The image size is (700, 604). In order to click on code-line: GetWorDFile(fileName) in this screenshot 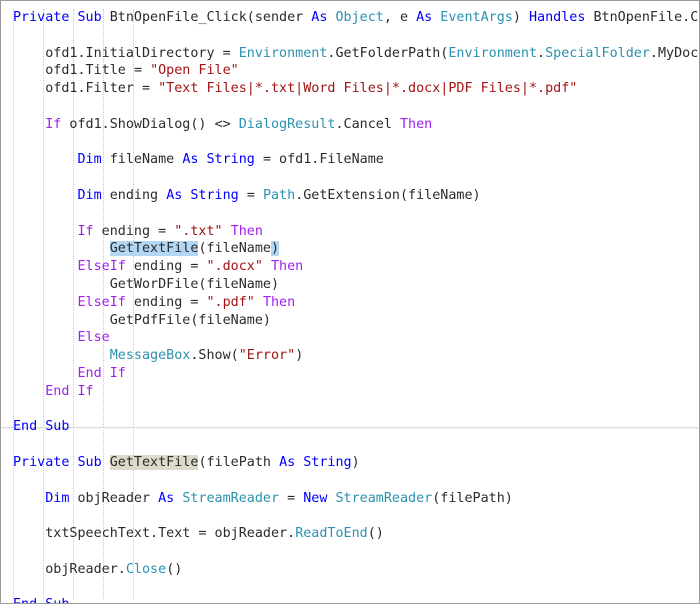, I will do `click(350, 285)`.